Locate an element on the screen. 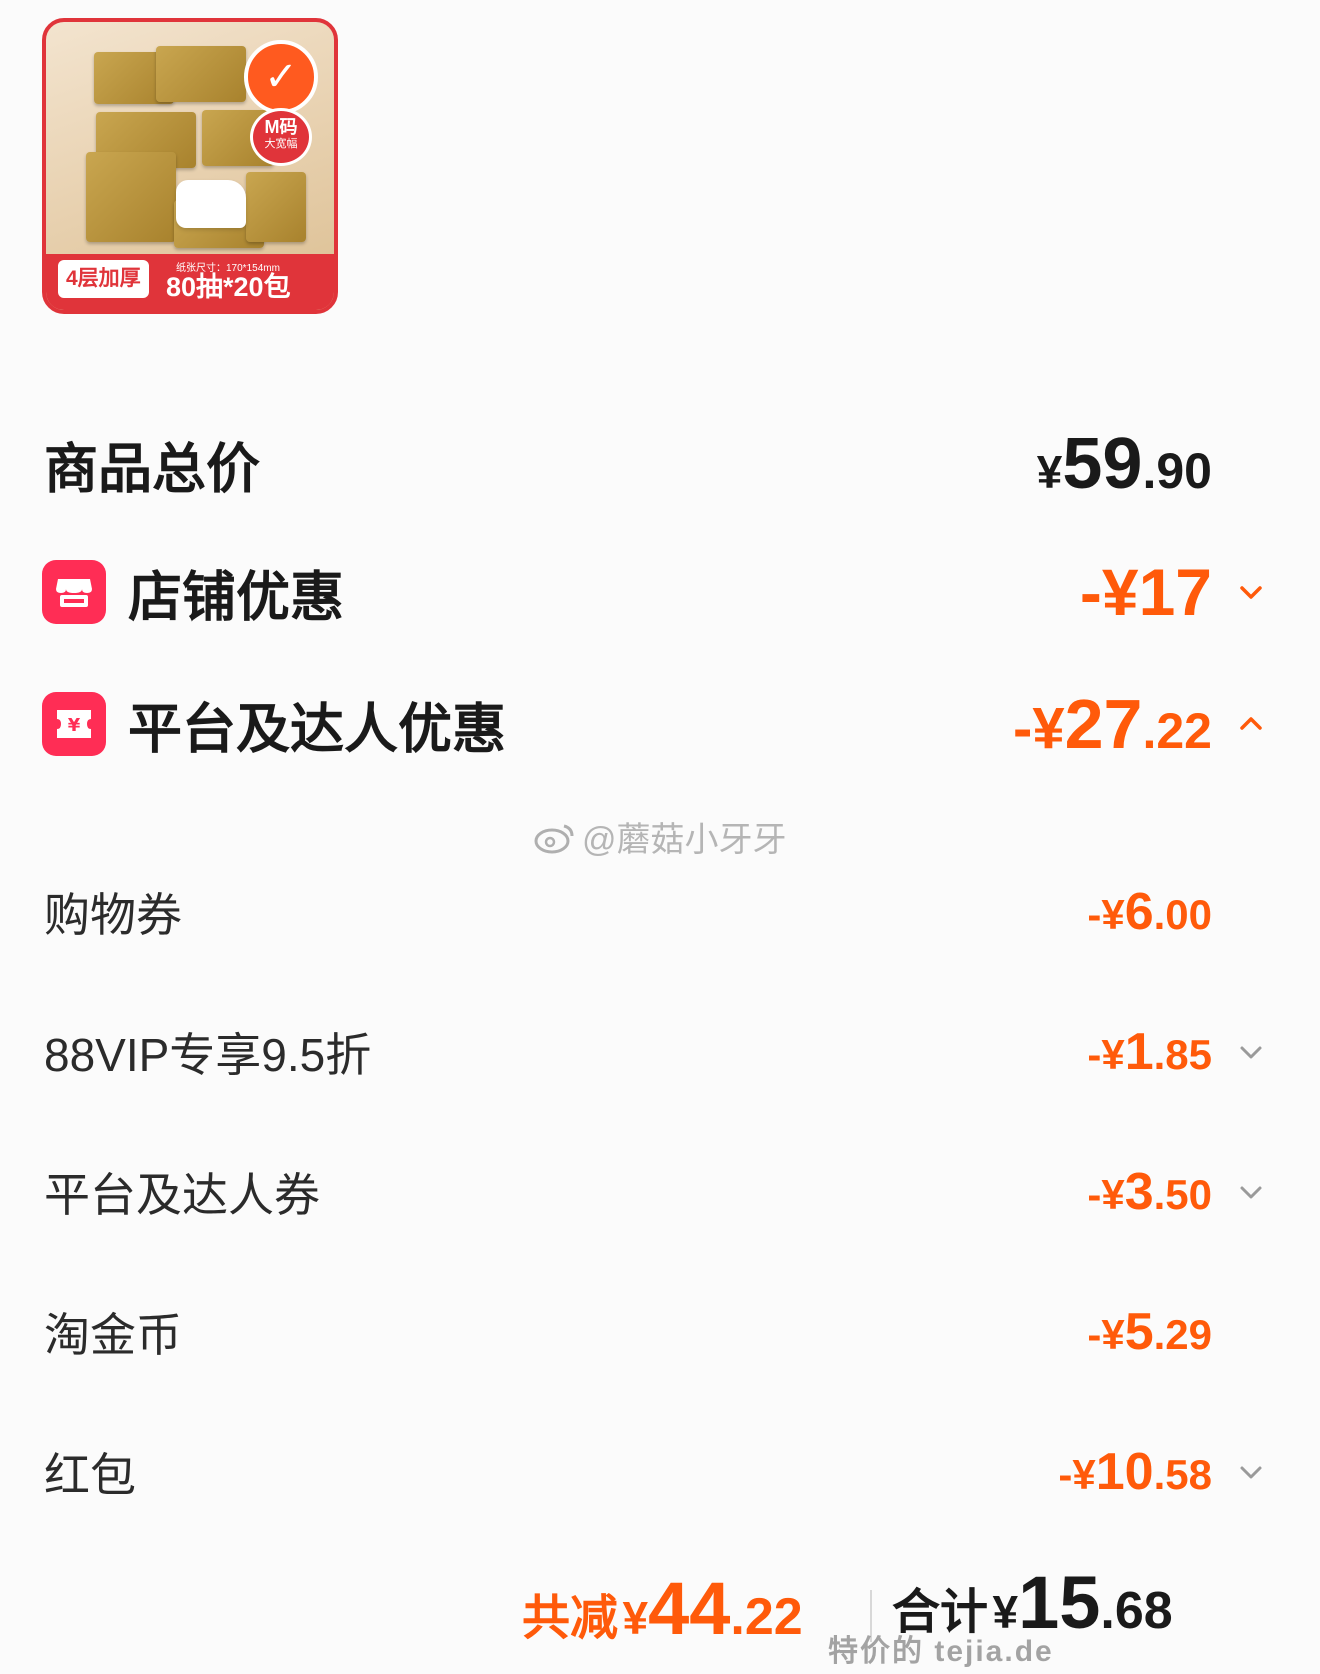  total-reduction: 共减 ¥44.22 is located at coordinates (662, 1608).